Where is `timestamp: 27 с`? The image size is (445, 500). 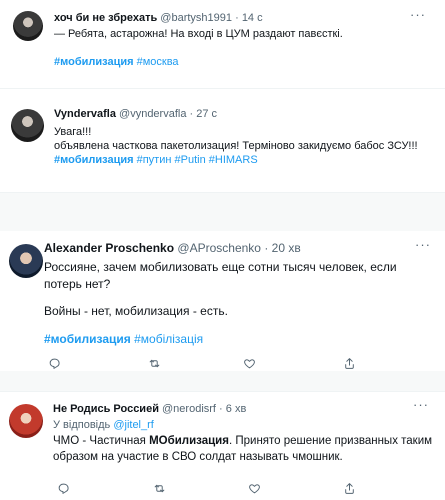
timestamp: 27 с is located at coordinates (206, 114).